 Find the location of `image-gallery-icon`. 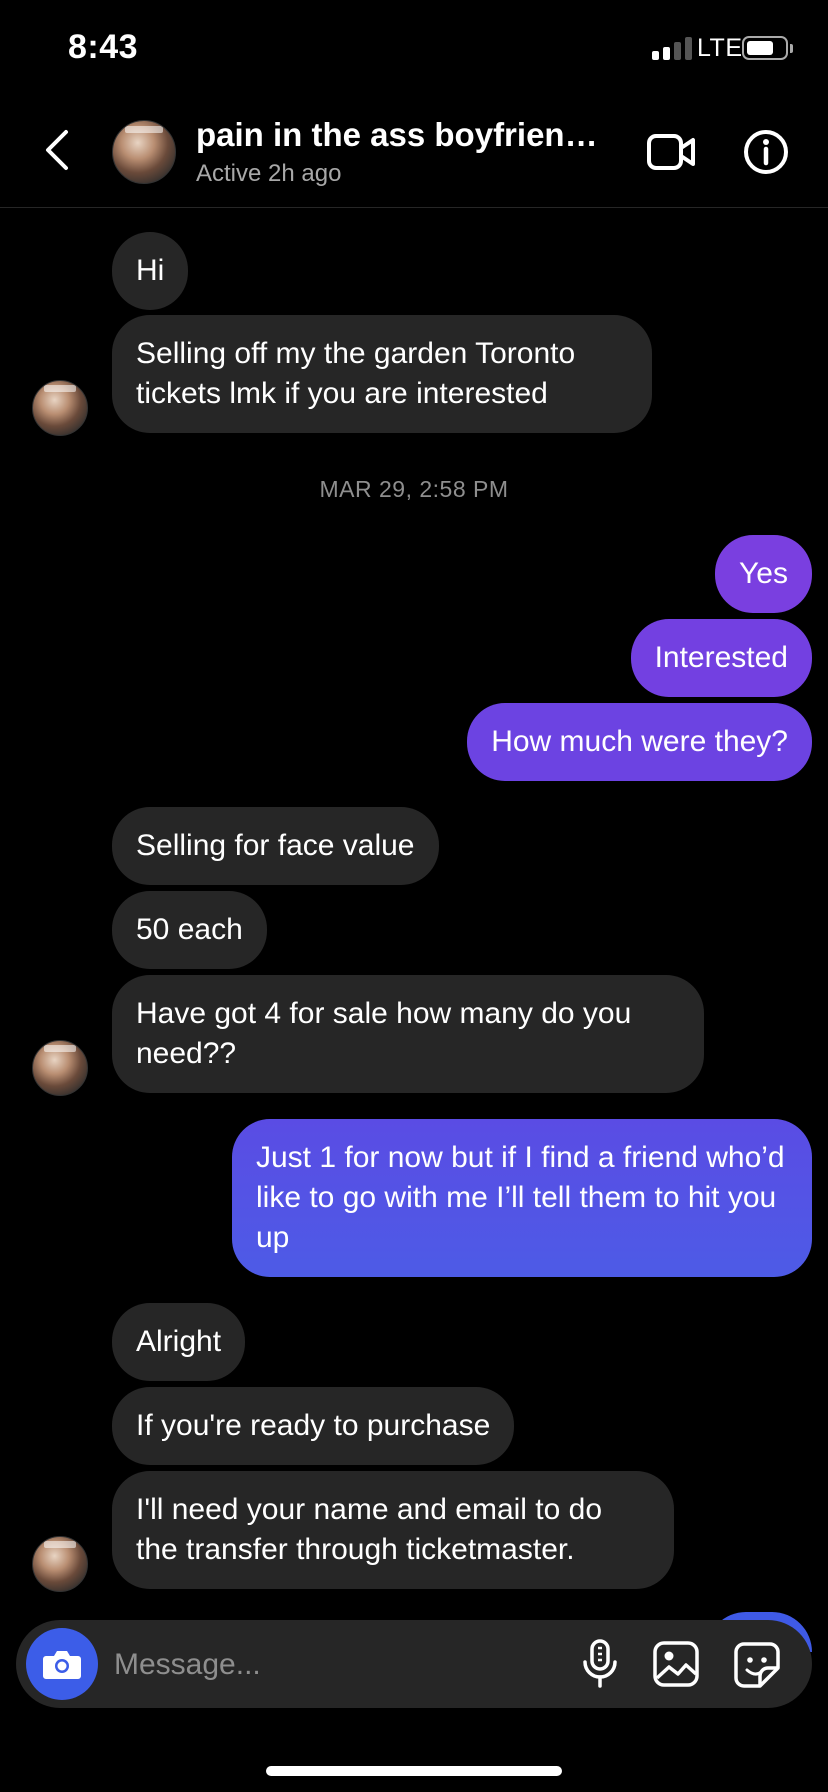

image-gallery-icon is located at coordinates (676, 1664).